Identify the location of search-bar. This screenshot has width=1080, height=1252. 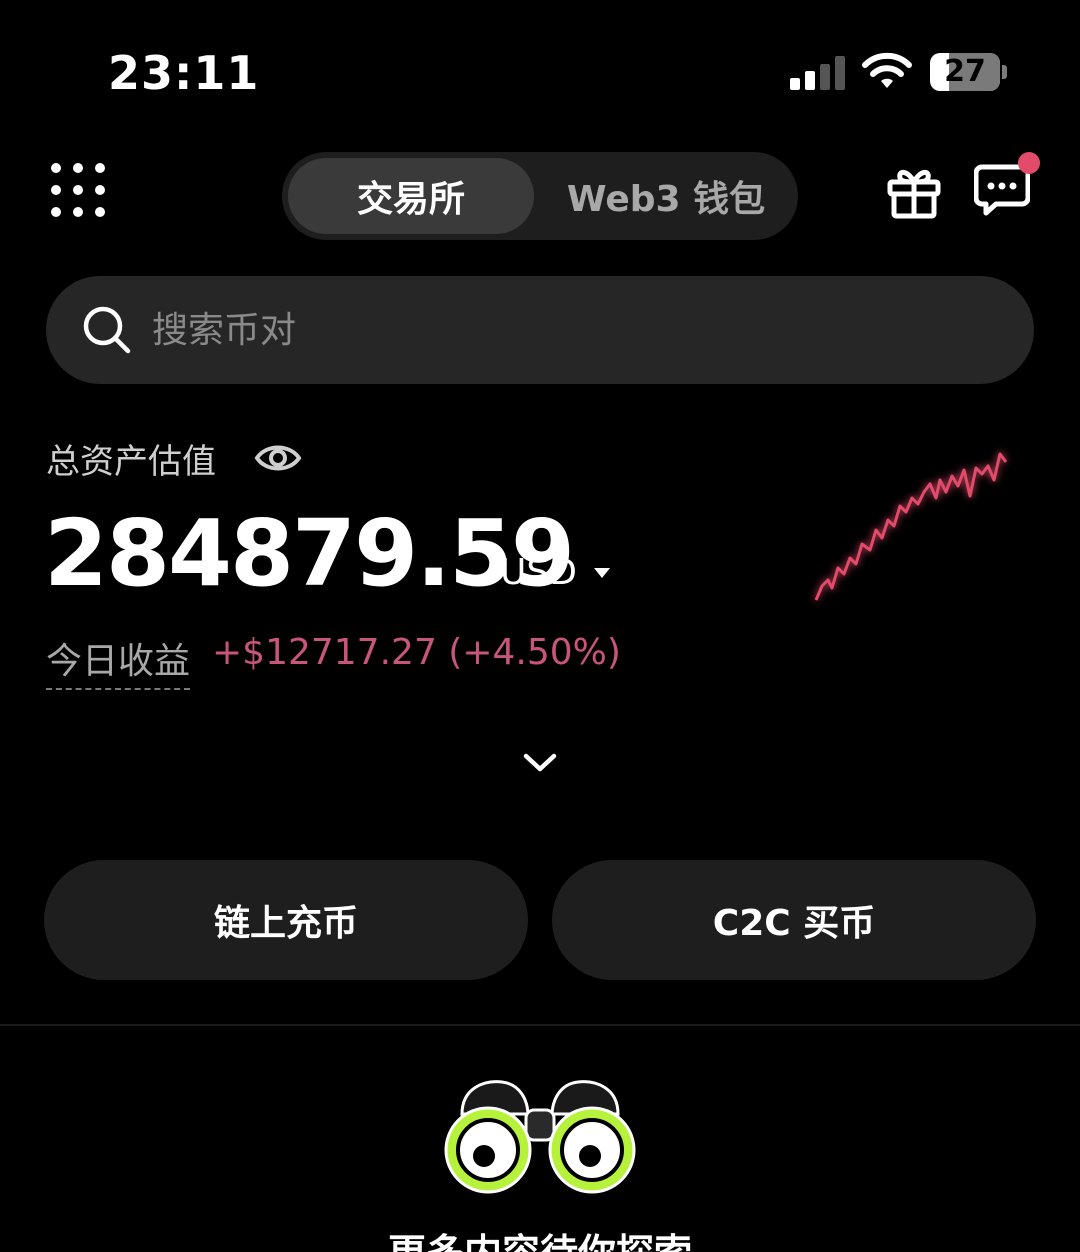
(540, 330).